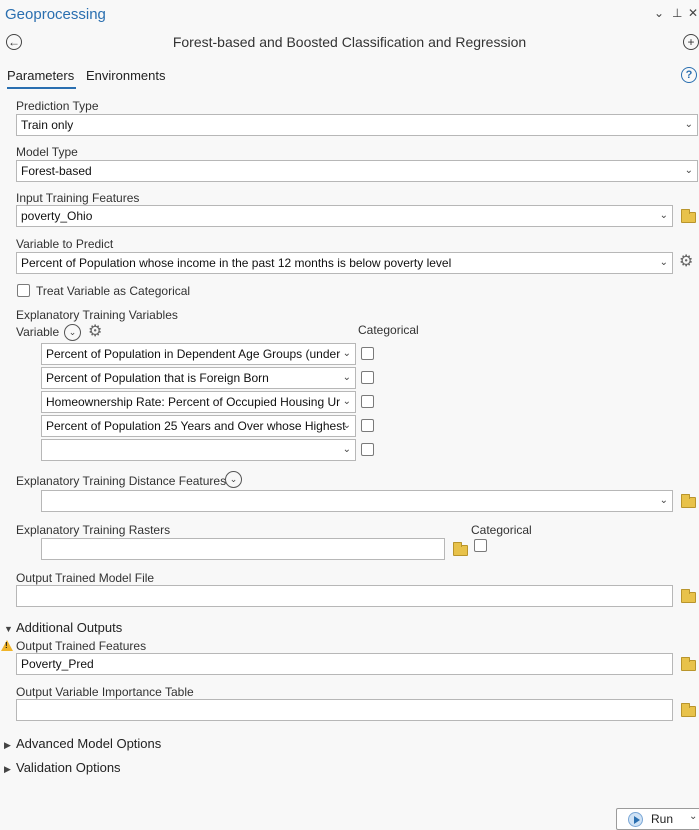 The image size is (699, 830). What do you see at coordinates (57, 106) in the screenshot?
I see `prediction-type-label: Prediction Type` at bounding box center [57, 106].